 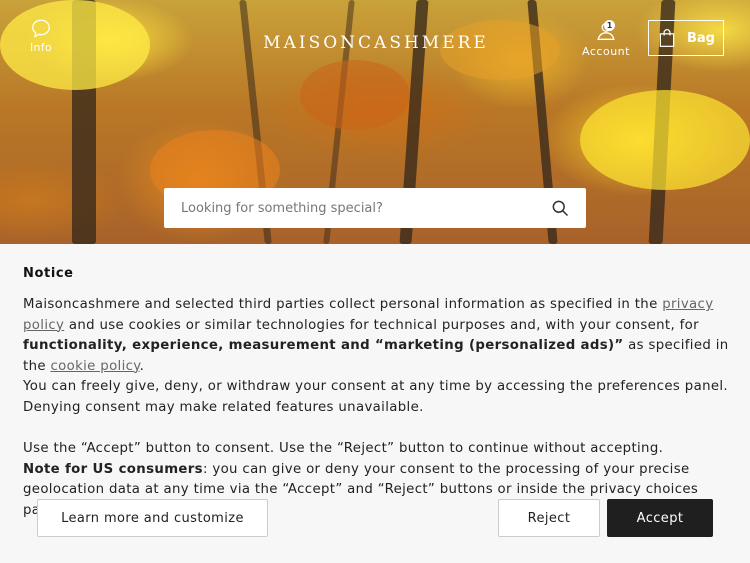 What do you see at coordinates (142, 366) in the screenshot?
I see `notice-text: .` at bounding box center [142, 366].